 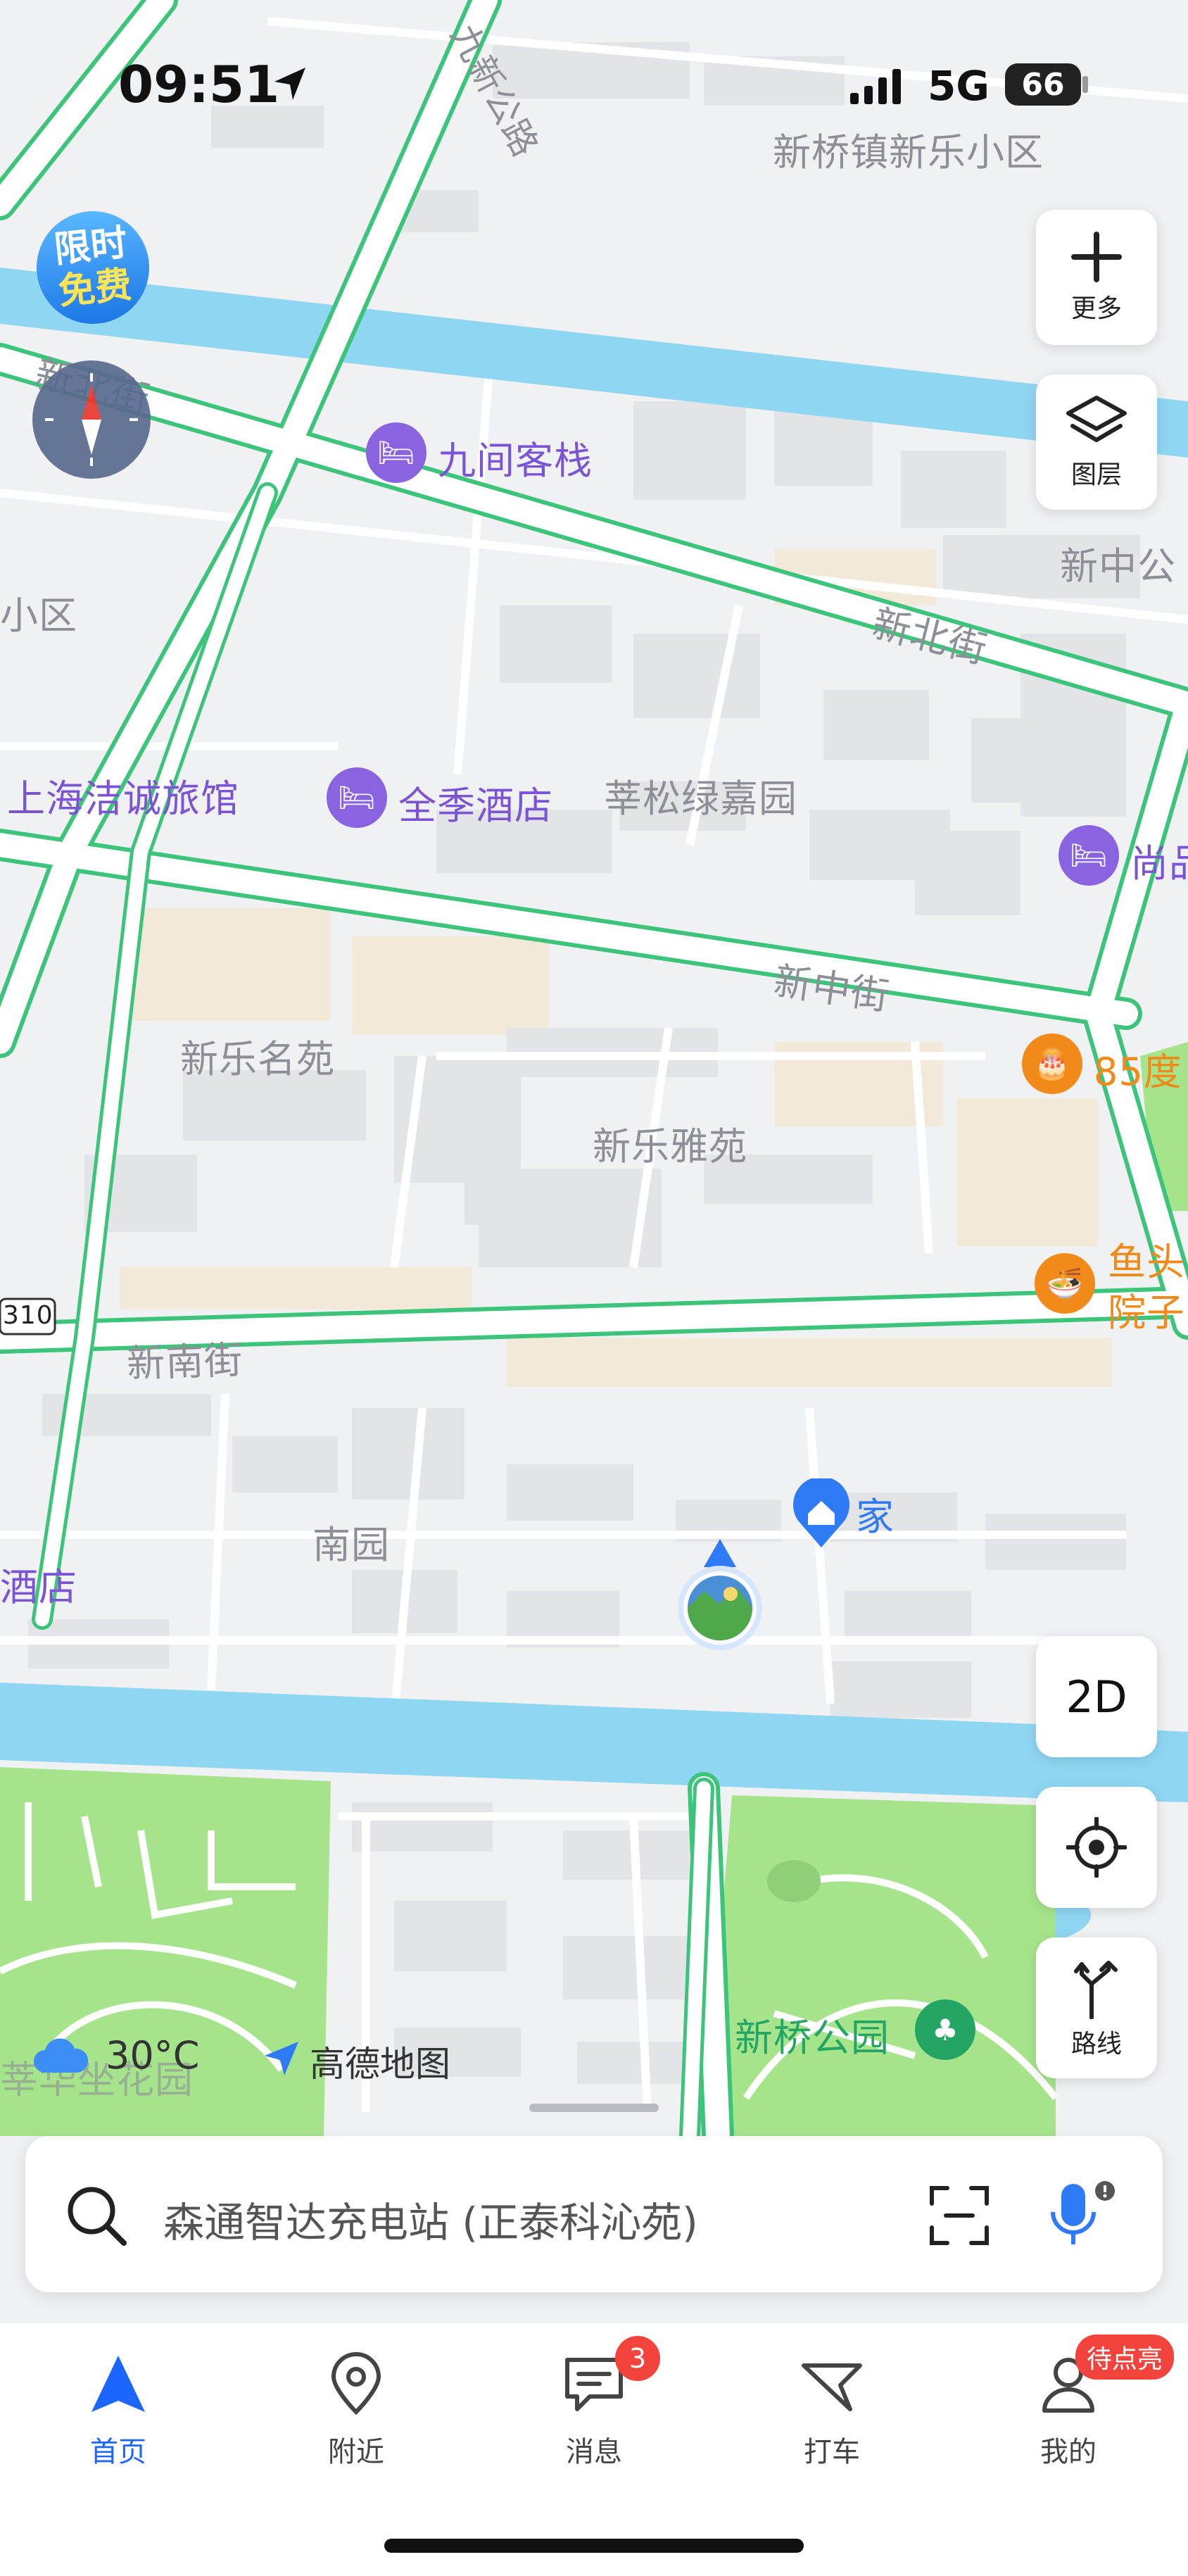 I want to click on route-label: 路线, so click(x=1096, y=2044).